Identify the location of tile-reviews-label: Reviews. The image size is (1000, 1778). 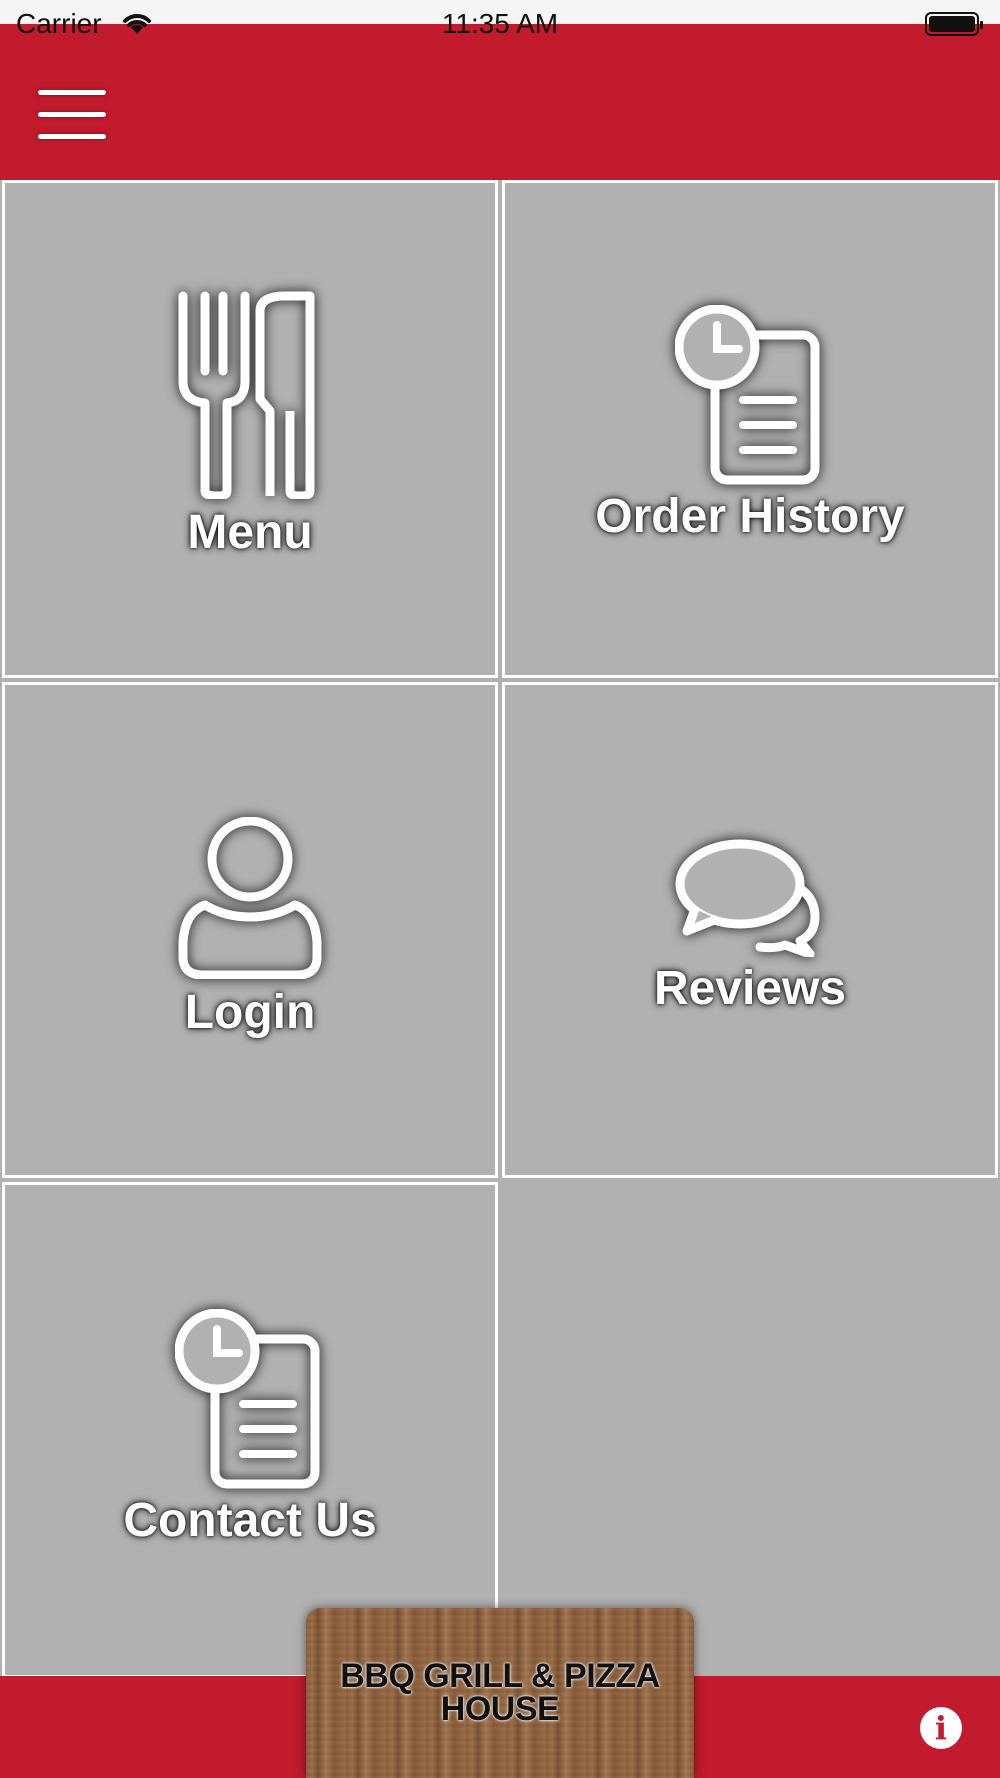
(750, 988).